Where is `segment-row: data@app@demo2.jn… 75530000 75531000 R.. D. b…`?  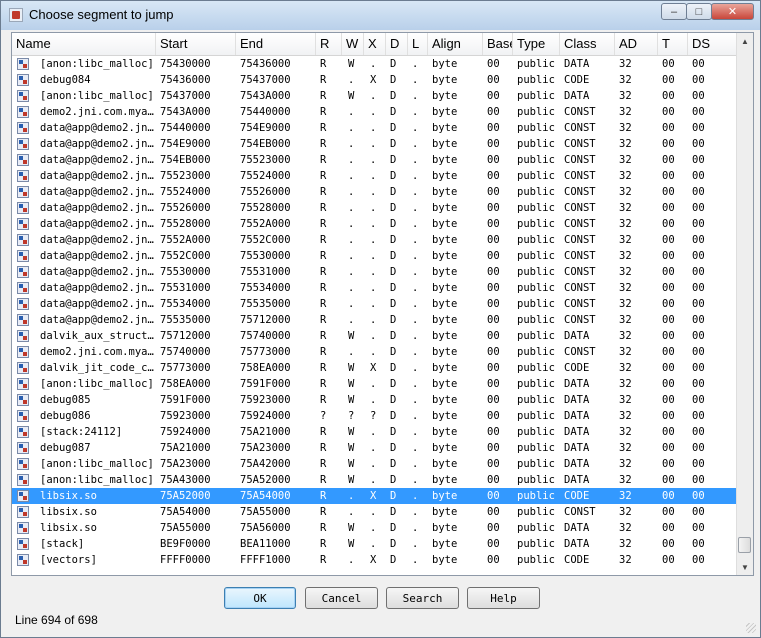 segment-row: data@app@demo2.jn… 75530000 75531000 R.. D. b… is located at coordinates (375, 272).